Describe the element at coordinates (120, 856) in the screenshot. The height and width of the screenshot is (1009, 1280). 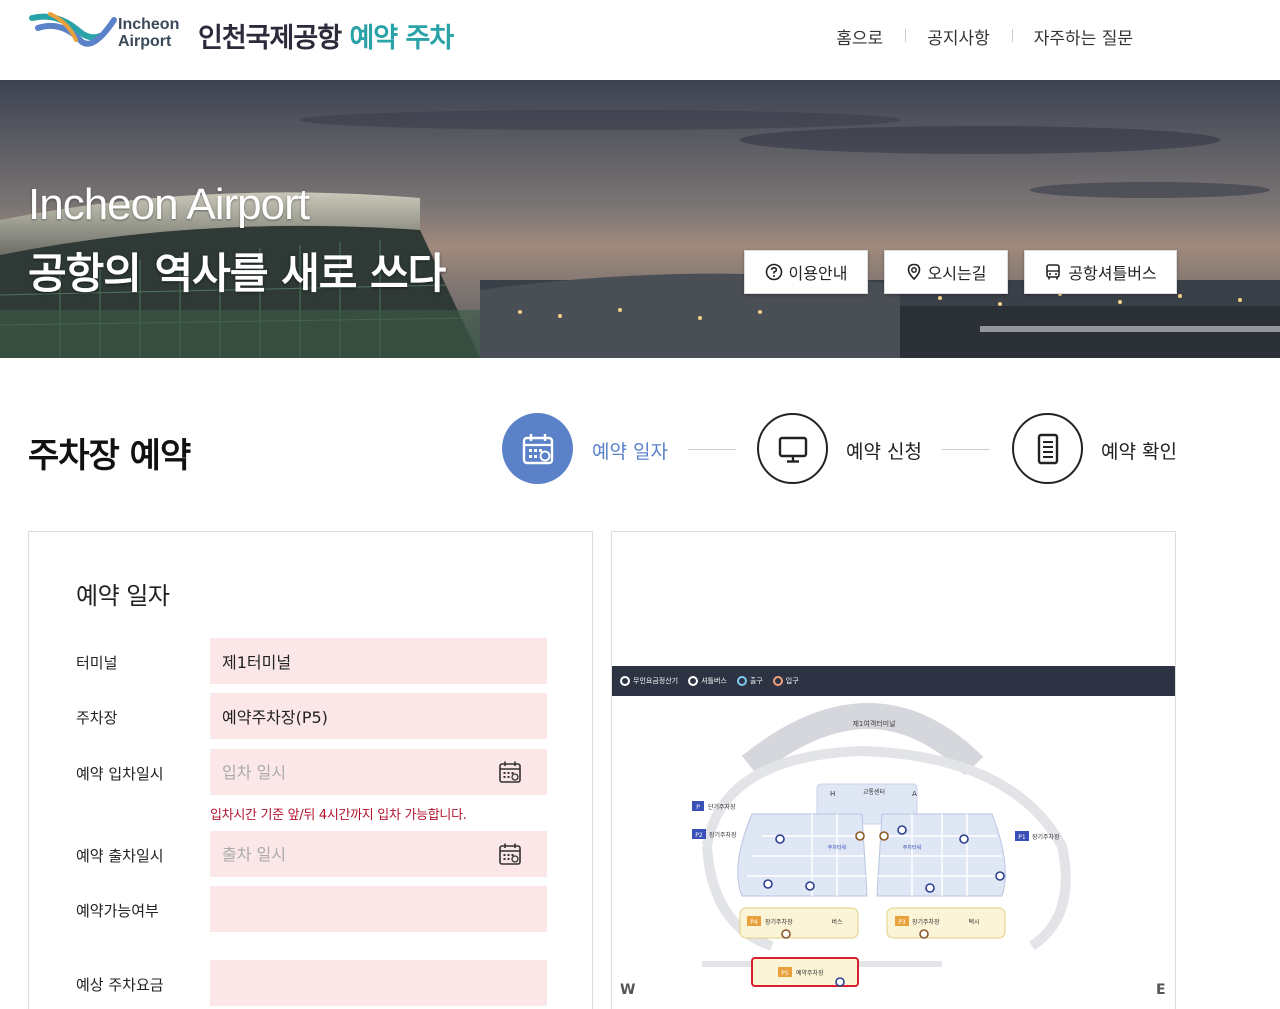
I see `exit-datetime-label: 예약 출차일시` at that location.